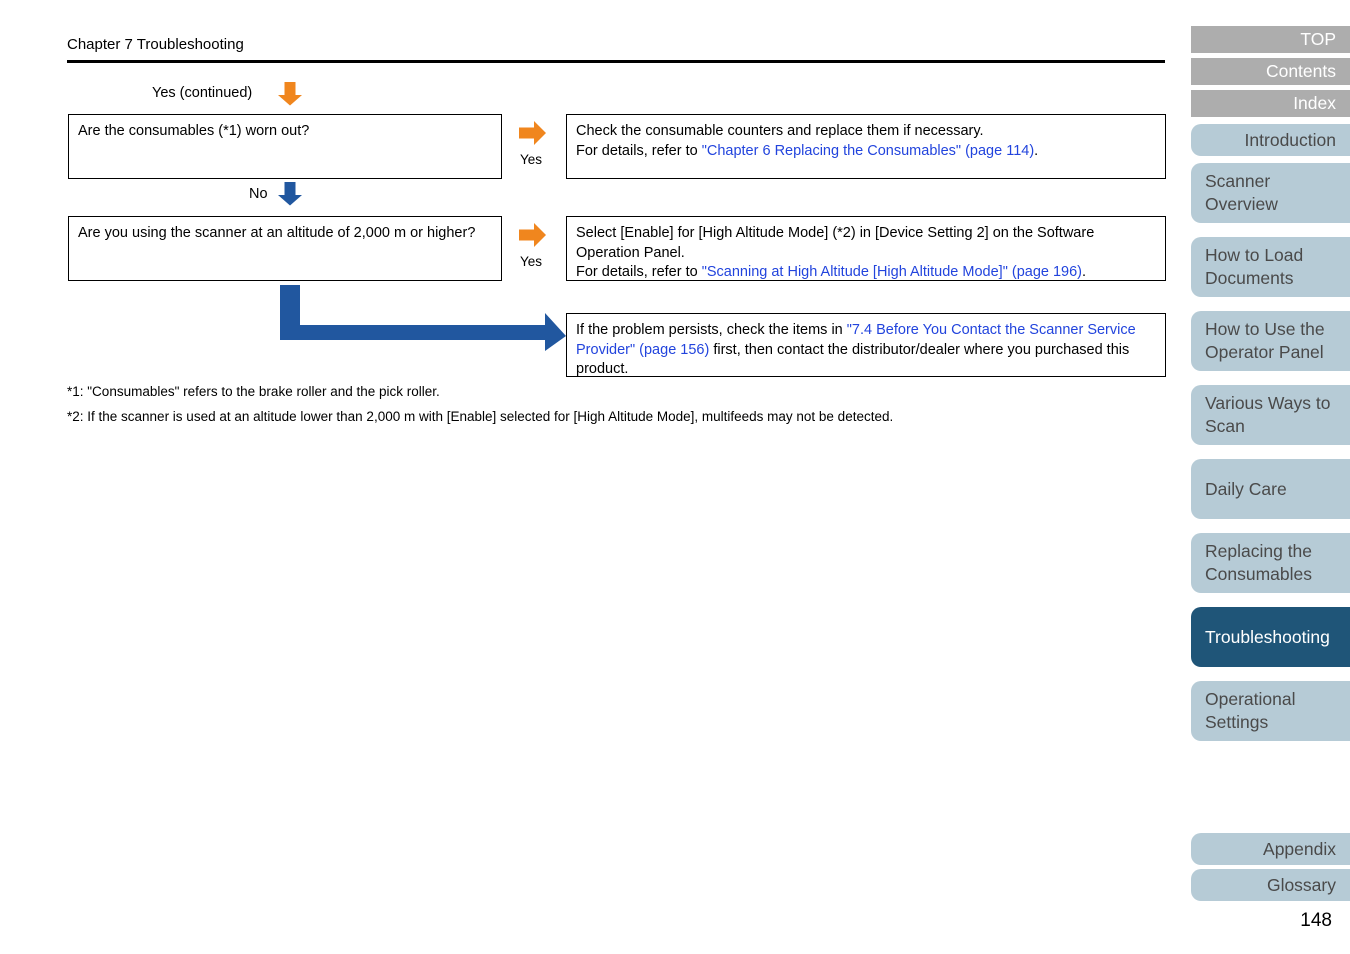  Describe the element at coordinates (1299, 848) in the screenshot. I see `sidebar-item-label: Appendix` at that location.